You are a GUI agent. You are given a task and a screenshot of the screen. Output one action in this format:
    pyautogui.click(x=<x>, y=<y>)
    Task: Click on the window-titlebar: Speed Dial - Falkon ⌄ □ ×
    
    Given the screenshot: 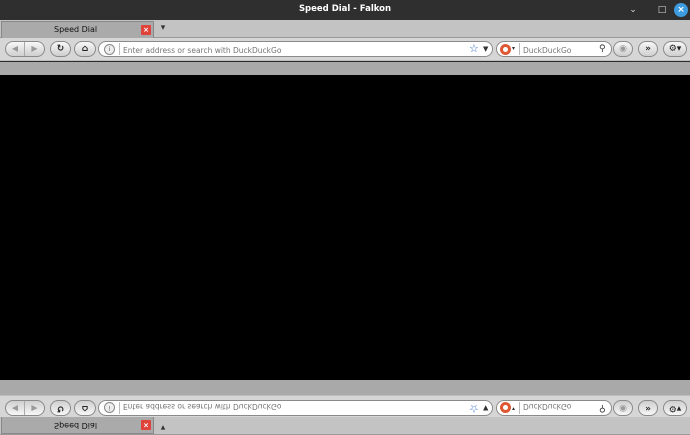 What is the action you would take?
    pyautogui.click(x=345, y=10)
    